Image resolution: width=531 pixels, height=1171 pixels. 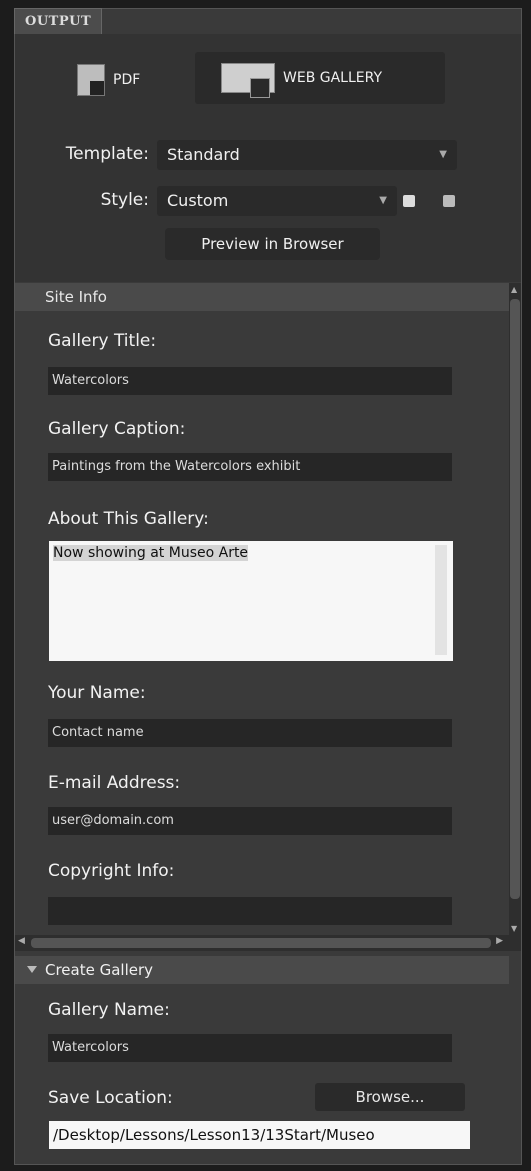 What do you see at coordinates (99, 970) in the screenshot?
I see `create-gallery-title: Create Gallery` at bounding box center [99, 970].